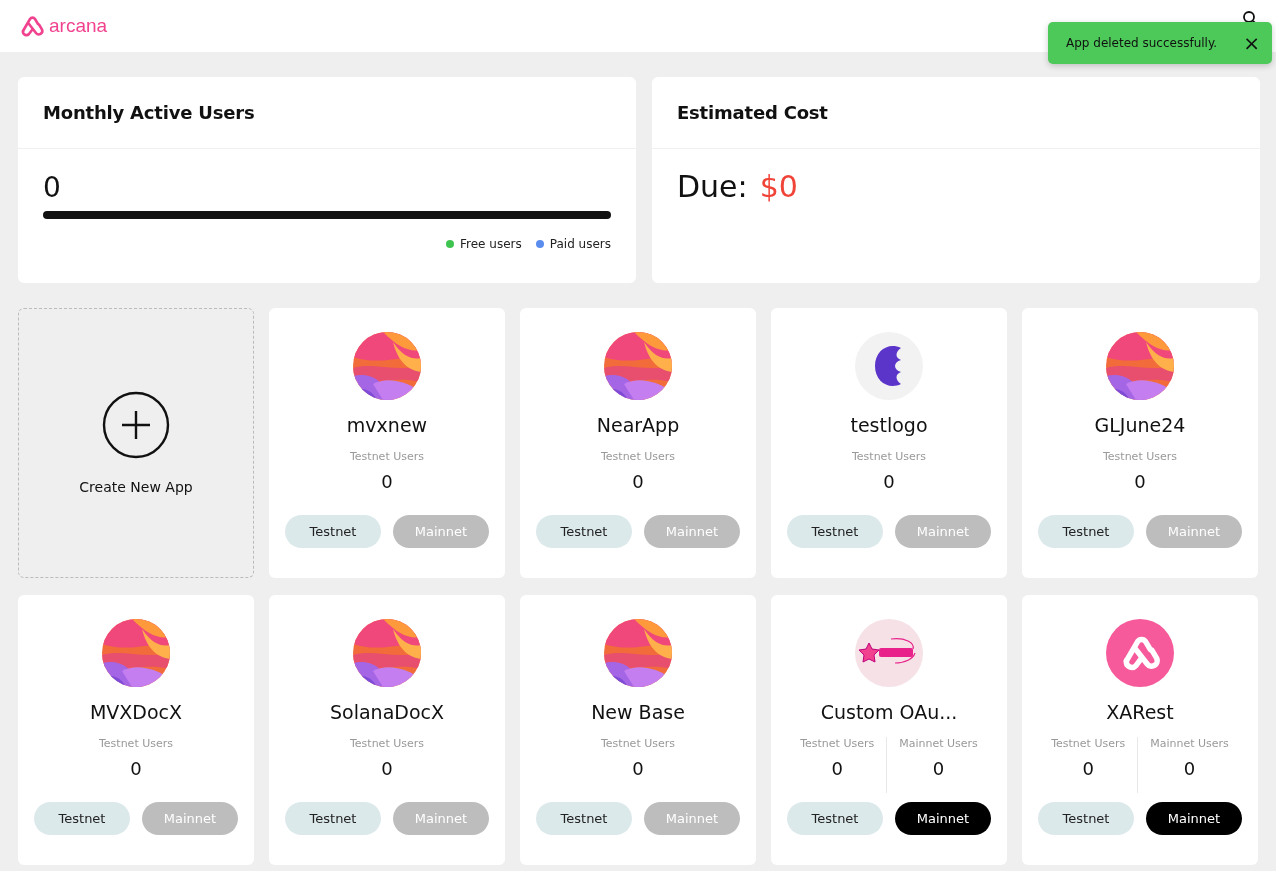  I want to click on app-name: NearApp, so click(638, 426).